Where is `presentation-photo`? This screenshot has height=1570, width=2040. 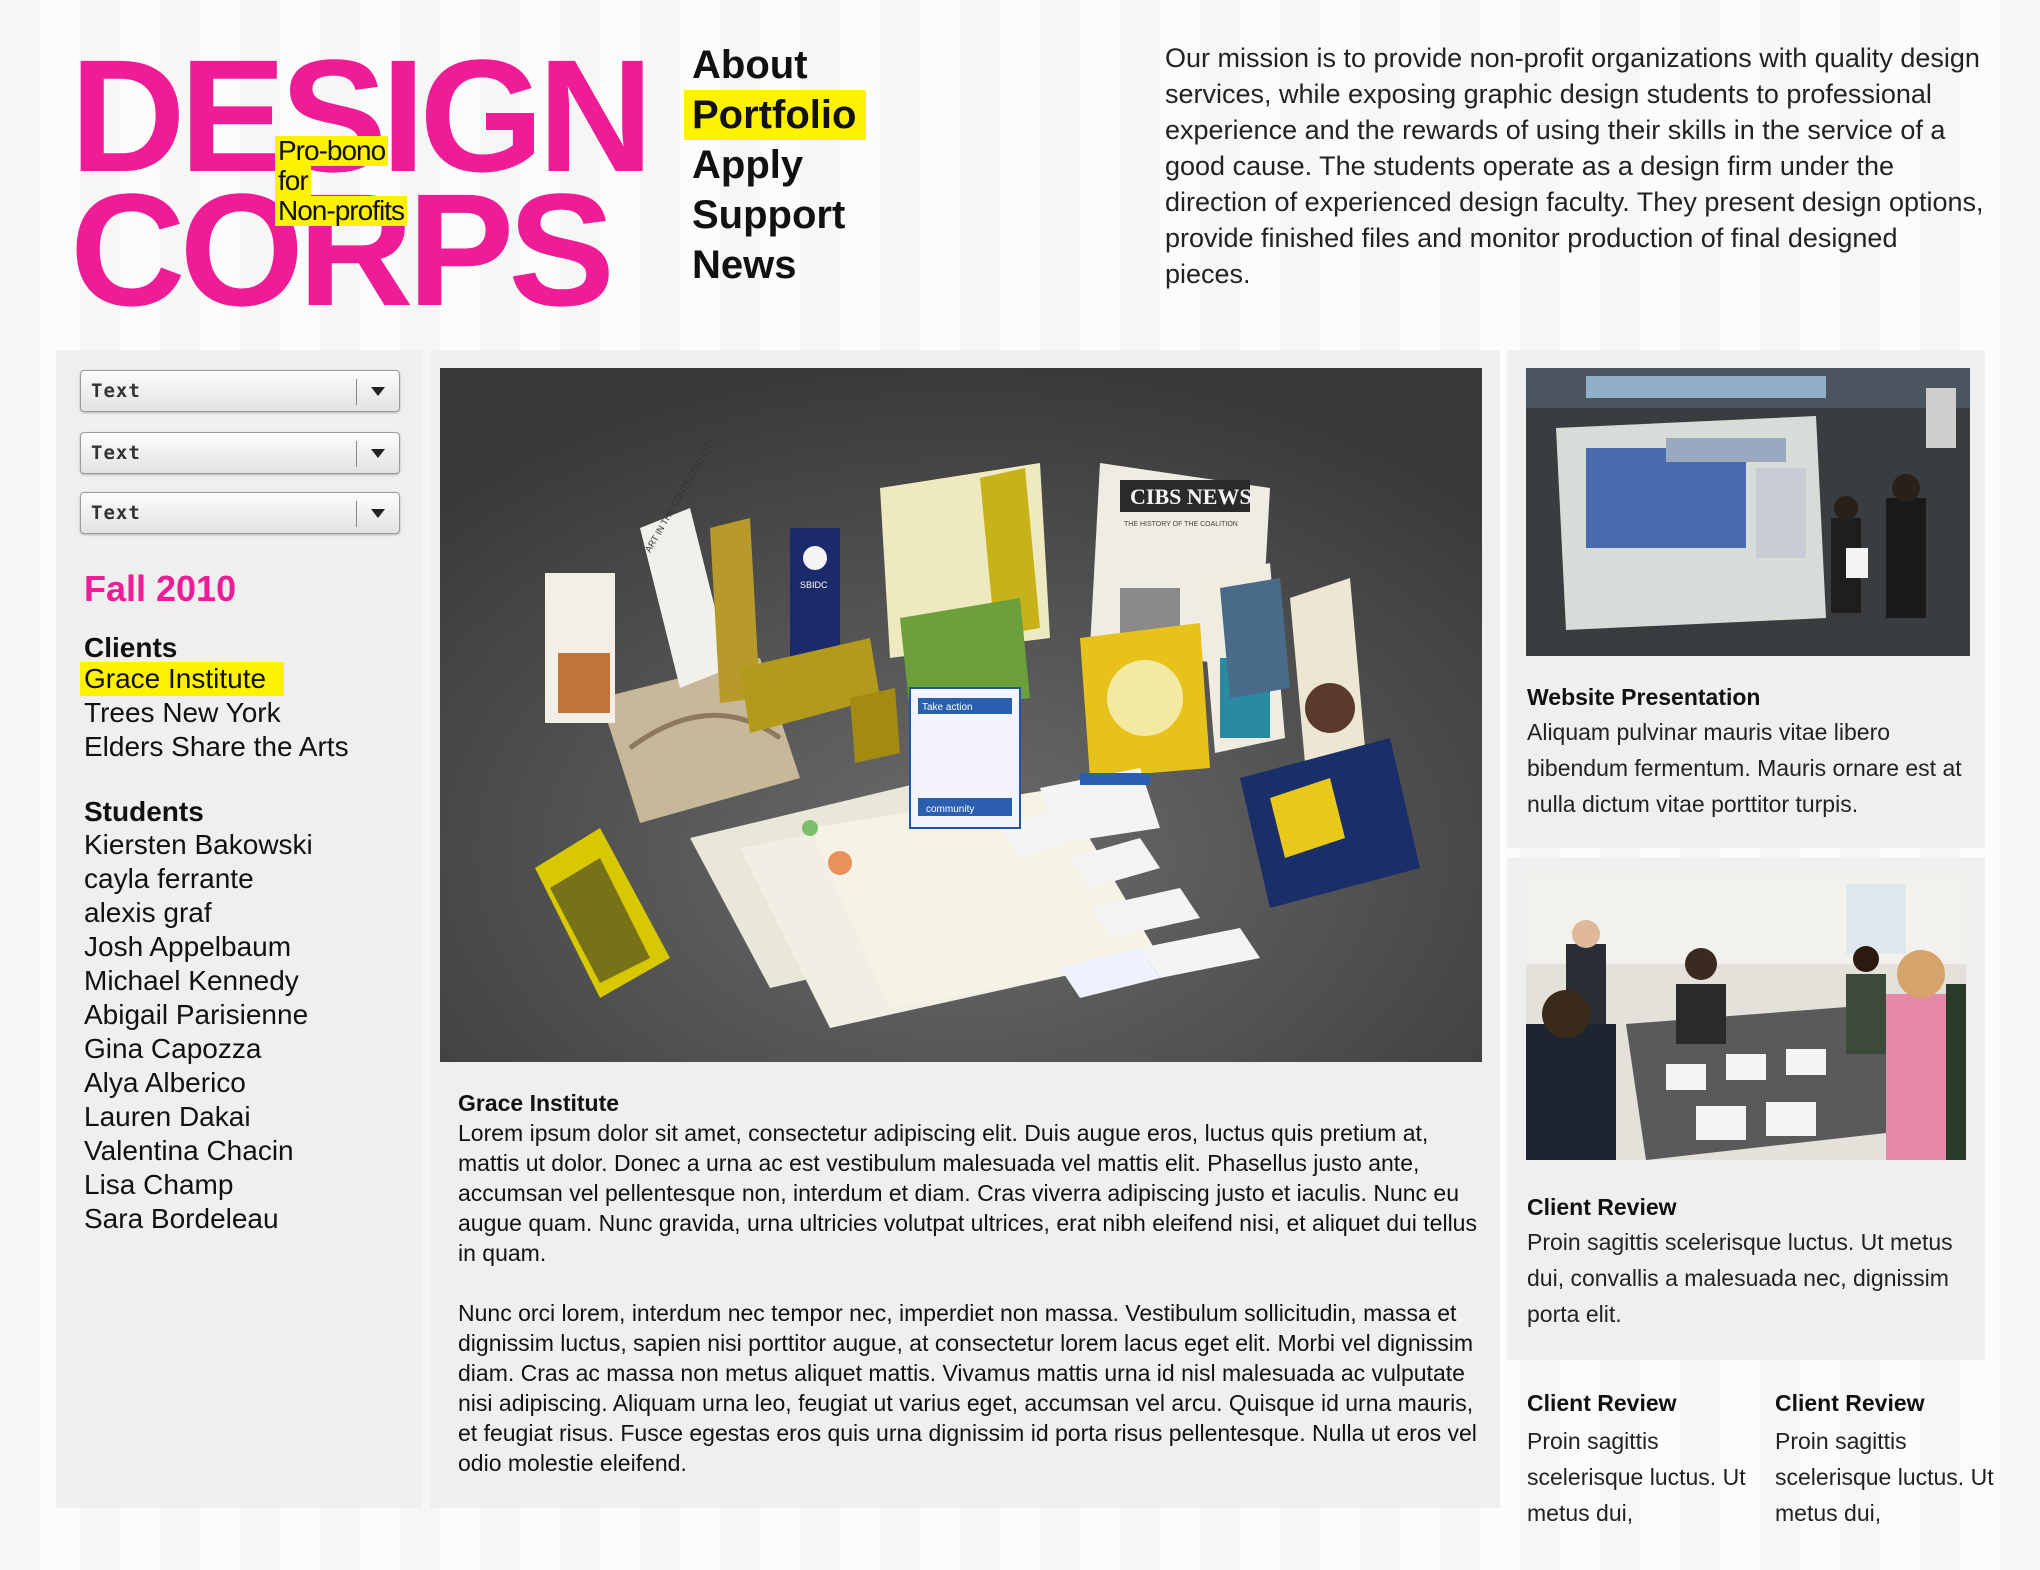 presentation-photo is located at coordinates (1748, 512).